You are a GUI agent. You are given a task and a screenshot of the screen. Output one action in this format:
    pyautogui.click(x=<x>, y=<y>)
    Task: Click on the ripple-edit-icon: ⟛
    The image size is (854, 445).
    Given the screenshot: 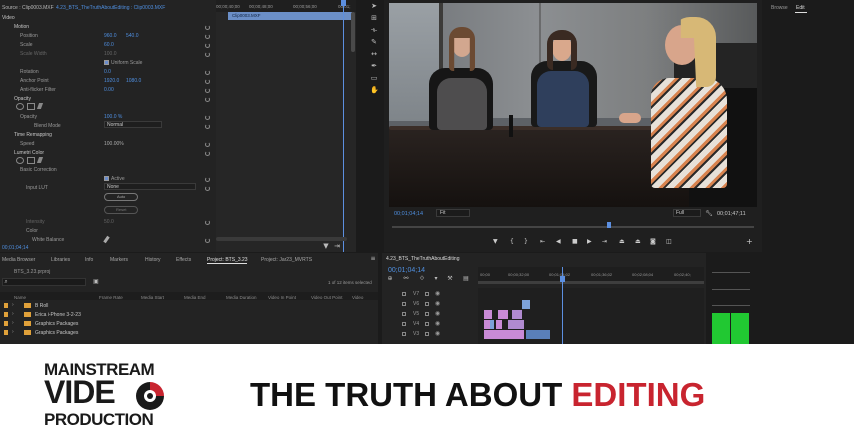 What is the action you would take?
    pyautogui.click(x=374, y=30)
    